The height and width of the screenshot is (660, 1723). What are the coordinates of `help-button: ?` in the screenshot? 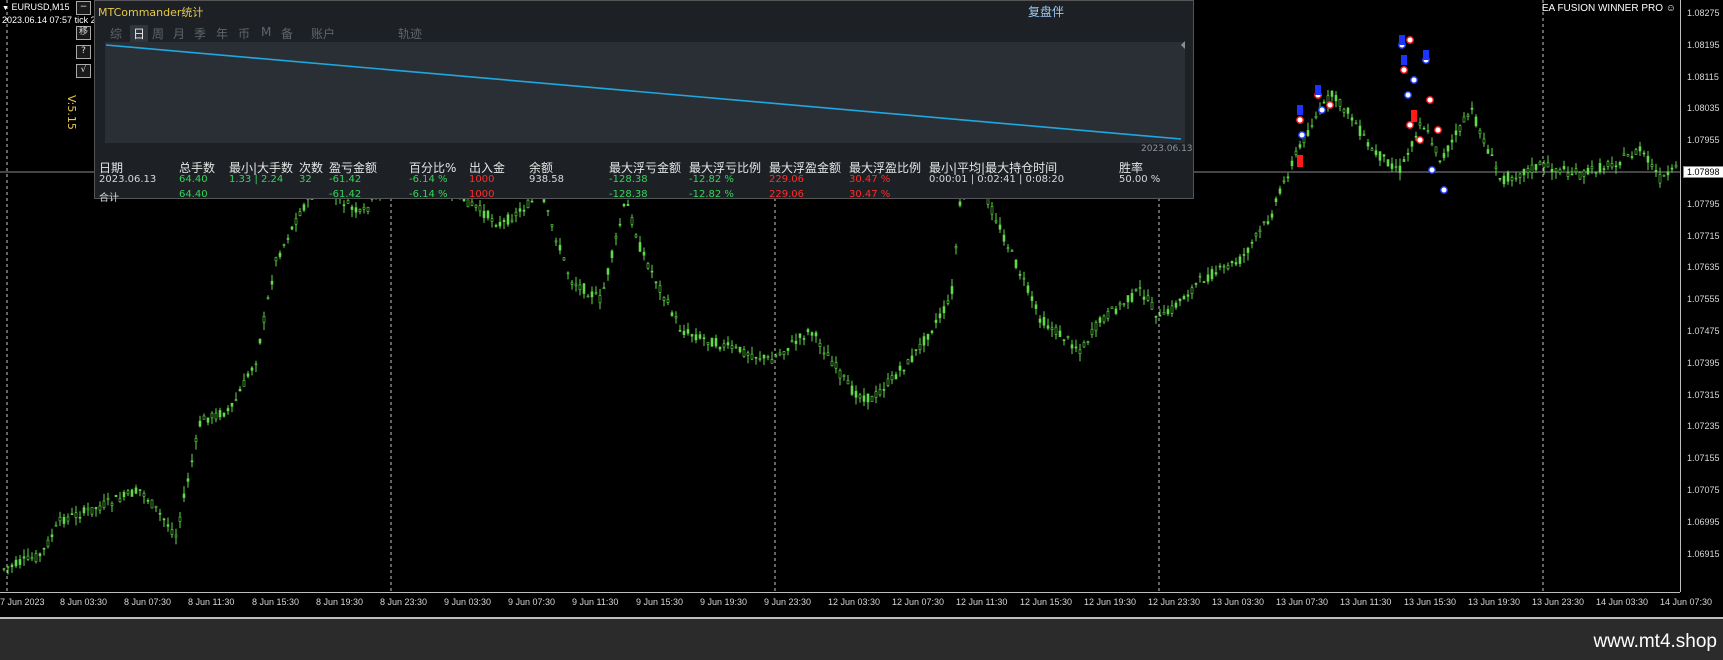 It's located at (83, 52).